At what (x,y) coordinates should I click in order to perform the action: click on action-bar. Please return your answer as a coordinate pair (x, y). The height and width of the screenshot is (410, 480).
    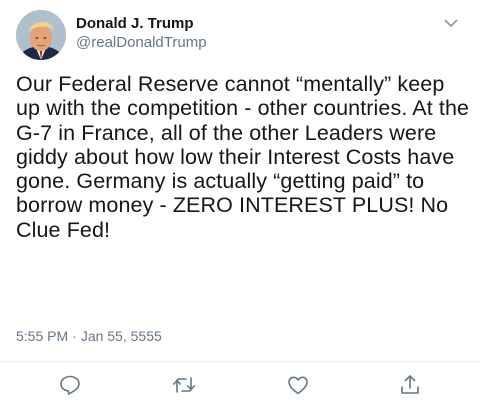
    Looking at the image, I should click on (240, 385).